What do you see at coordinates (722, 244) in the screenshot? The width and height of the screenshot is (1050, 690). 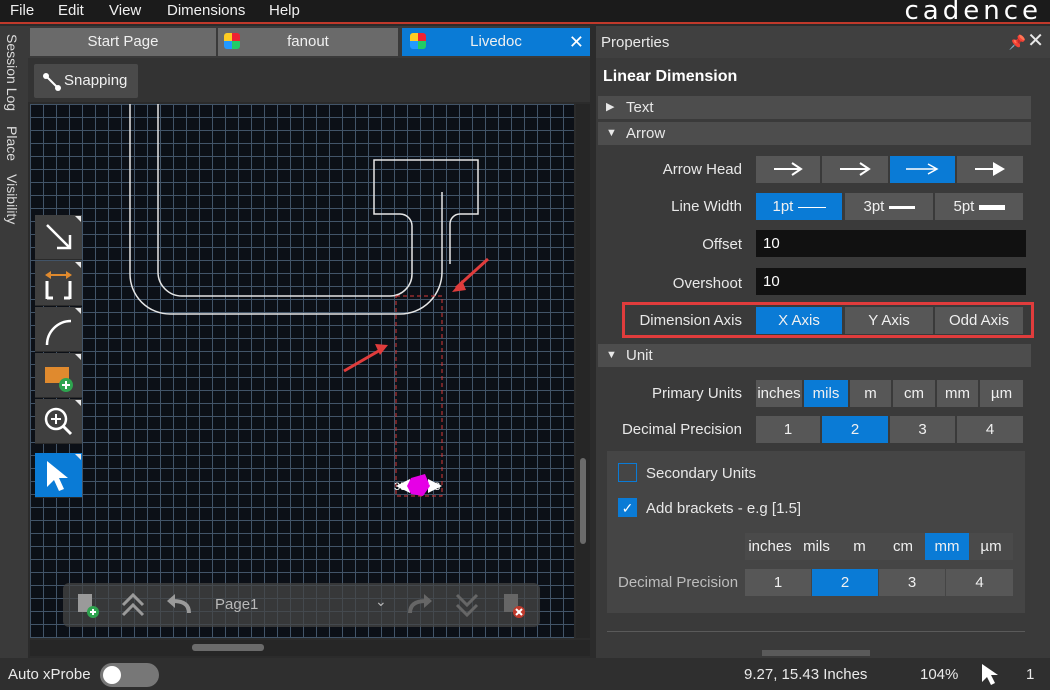 I see `offset-label: Offset` at bounding box center [722, 244].